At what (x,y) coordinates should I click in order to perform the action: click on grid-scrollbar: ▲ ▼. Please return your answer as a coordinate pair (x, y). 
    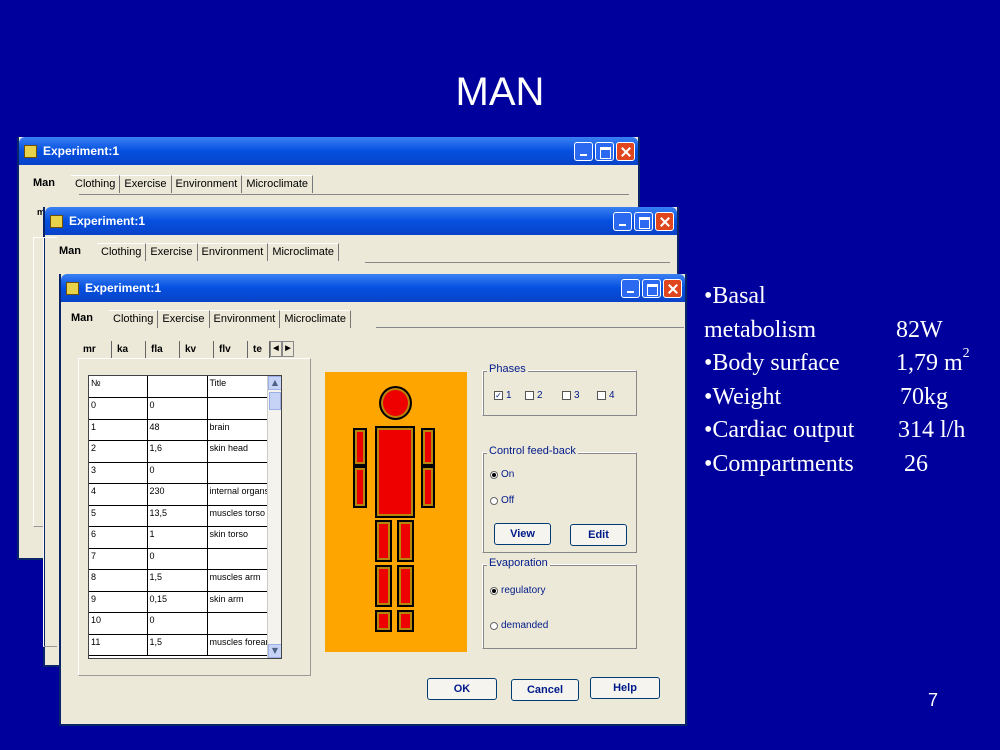
    Looking at the image, I should click on (274, 517).